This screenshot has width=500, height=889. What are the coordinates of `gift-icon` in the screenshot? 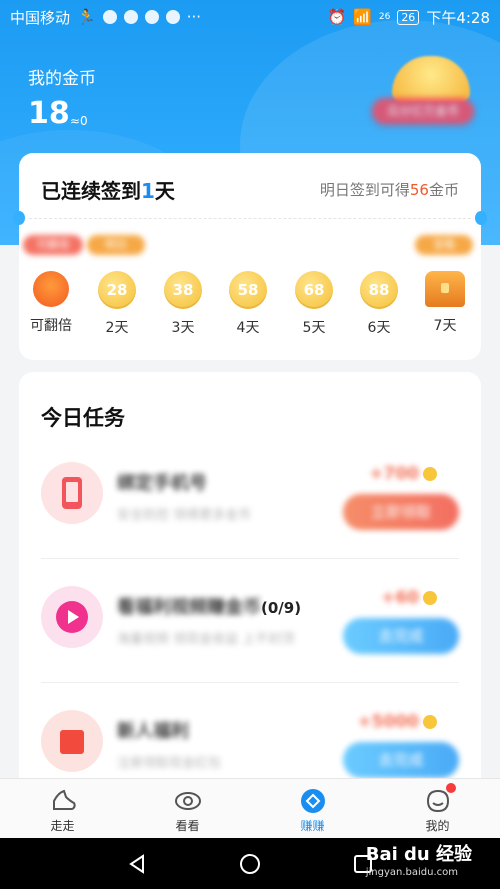 It's located at (72, 741).